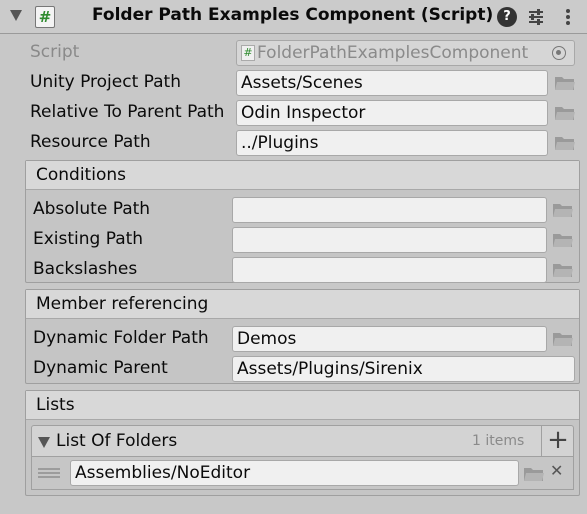  What do you see at coordinates (90, 142) in the screenshot?
I see `resource-path-label: Resource Path` at bounding box center [90, 142].